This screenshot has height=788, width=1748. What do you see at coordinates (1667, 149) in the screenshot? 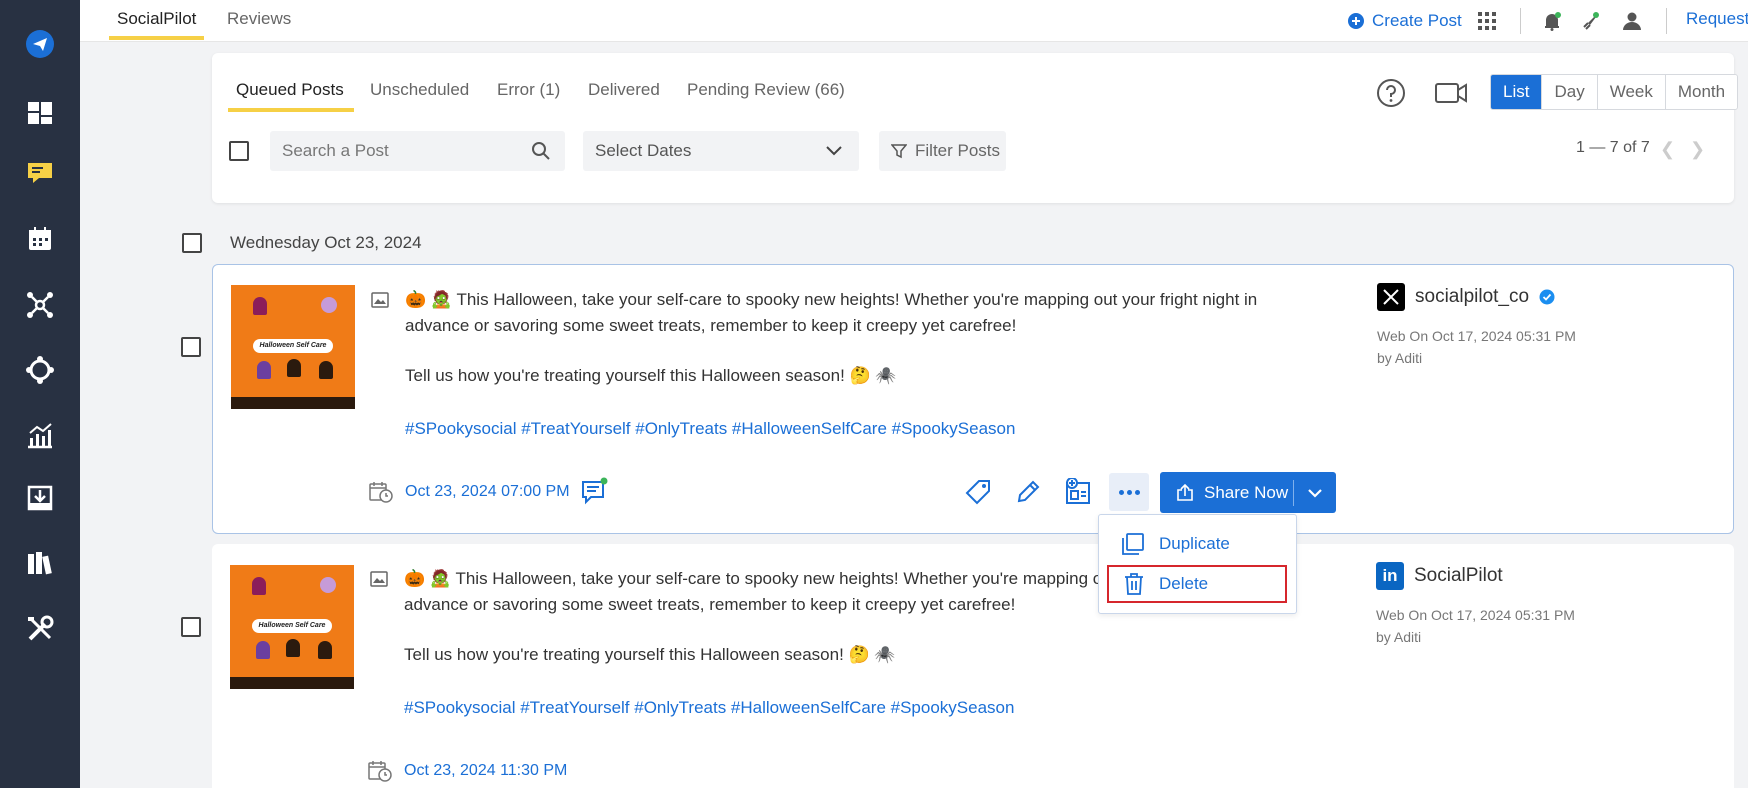
I see `prev-page-button: ❮` at bounding box center [1667, 149].